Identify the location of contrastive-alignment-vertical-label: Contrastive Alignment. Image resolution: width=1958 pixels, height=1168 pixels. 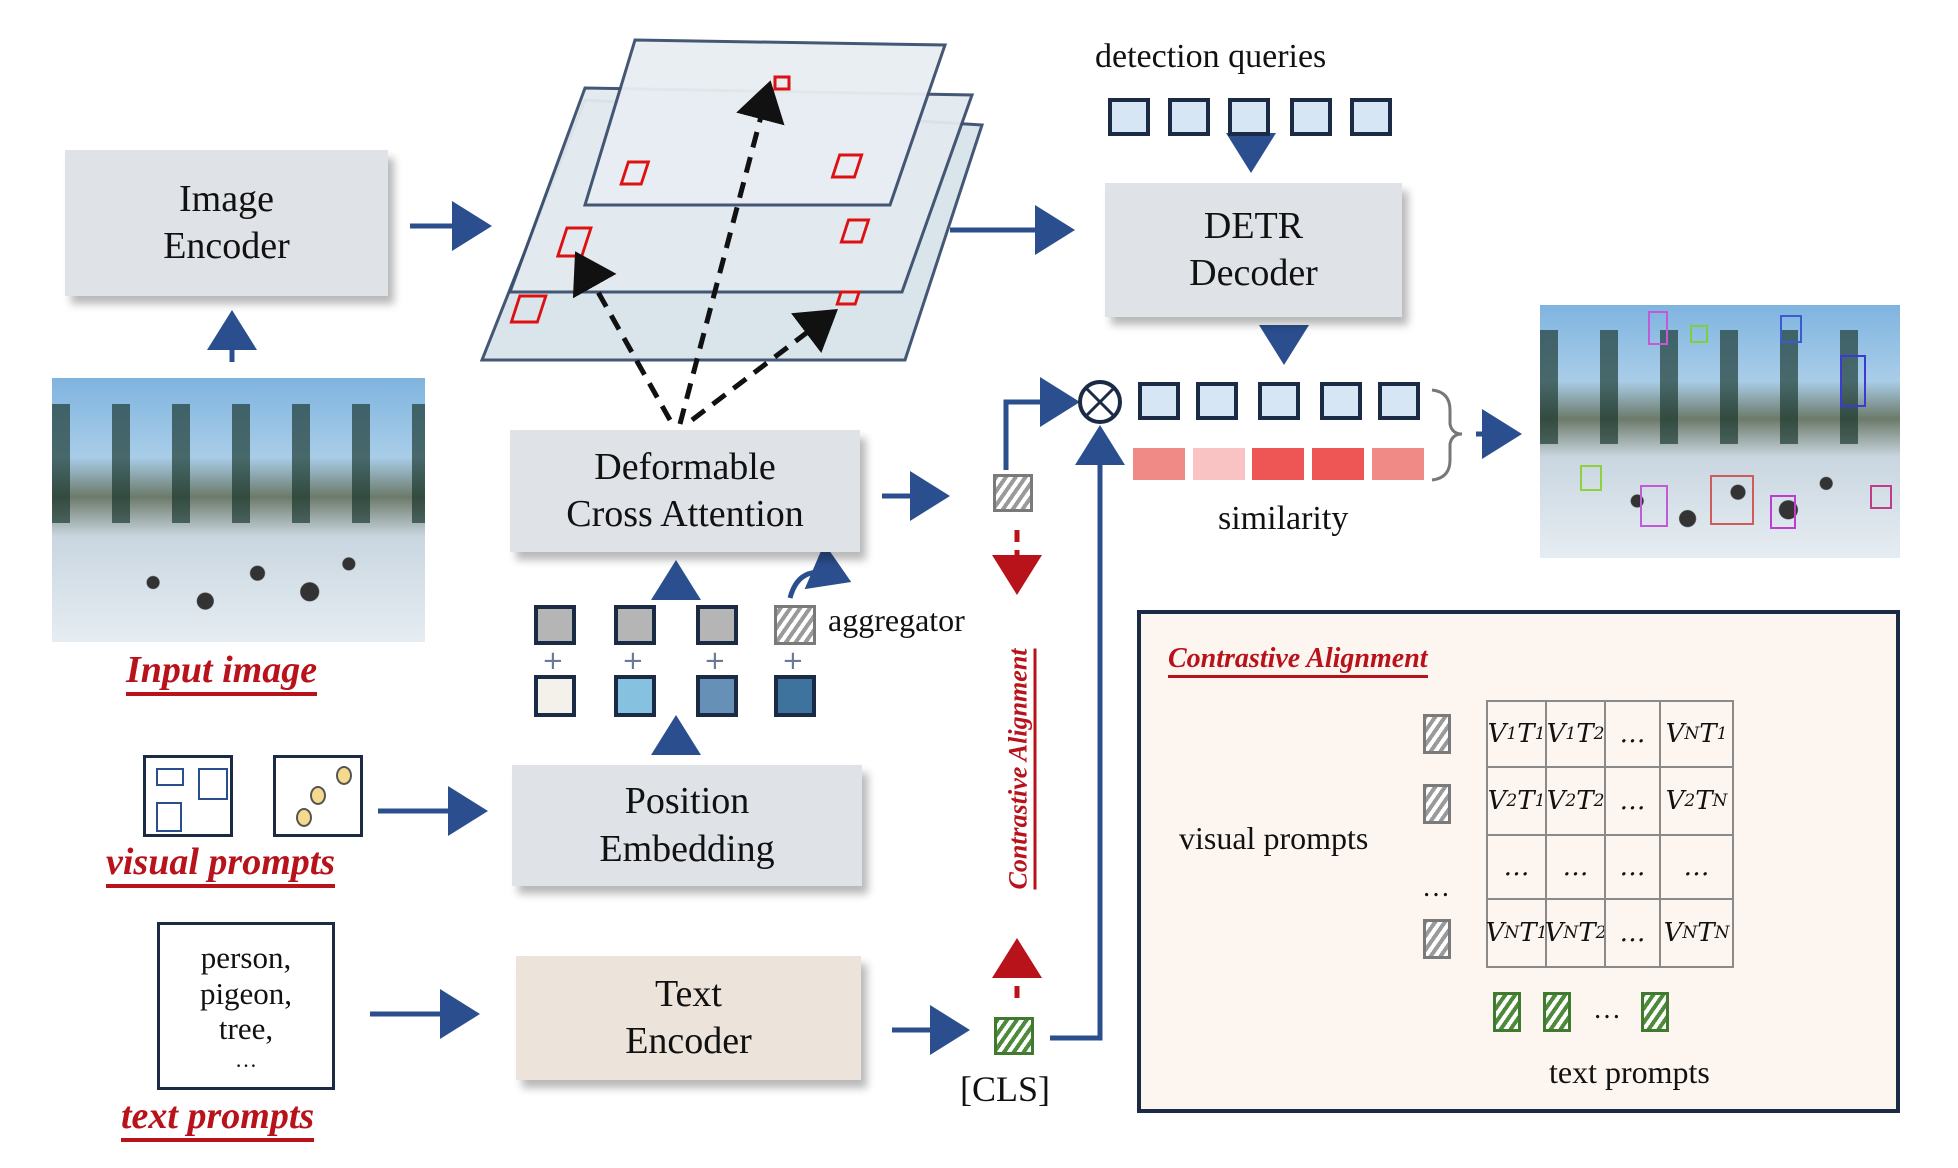
(1020, 769).